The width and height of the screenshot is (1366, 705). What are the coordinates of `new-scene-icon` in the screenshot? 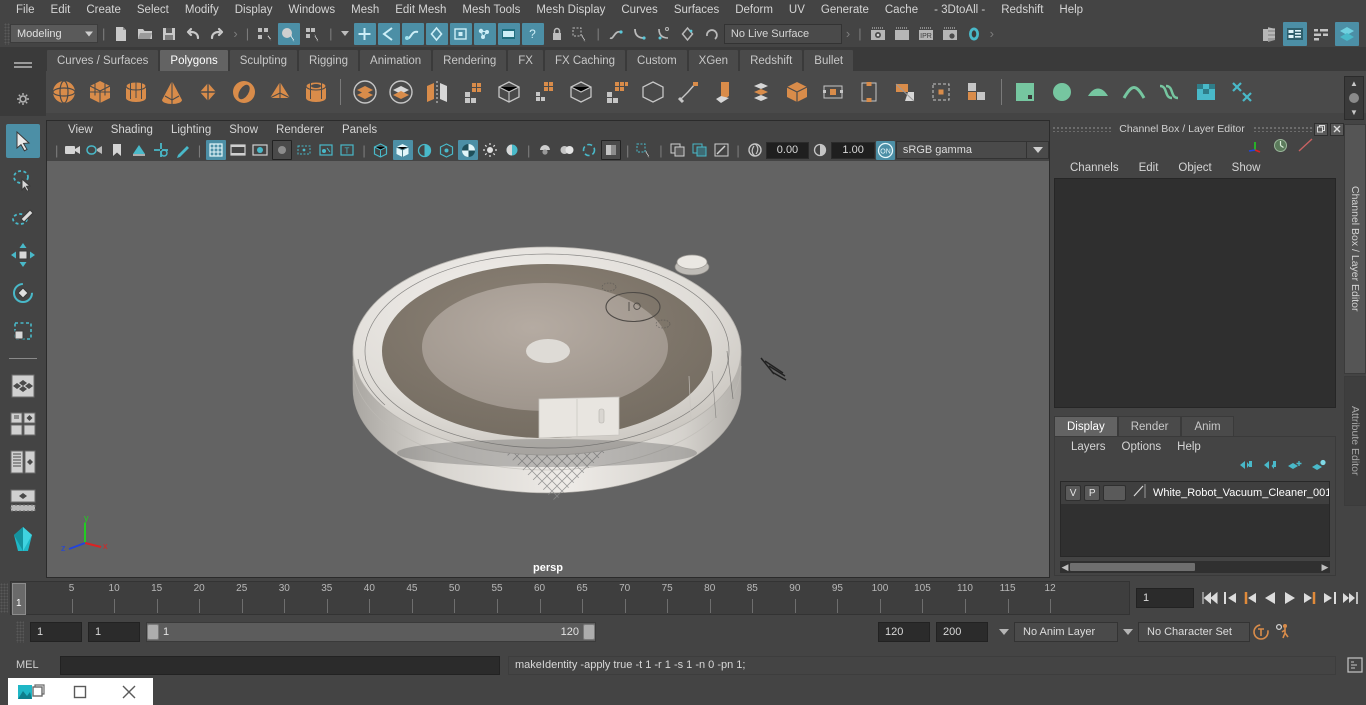 It's located at (121, 34).